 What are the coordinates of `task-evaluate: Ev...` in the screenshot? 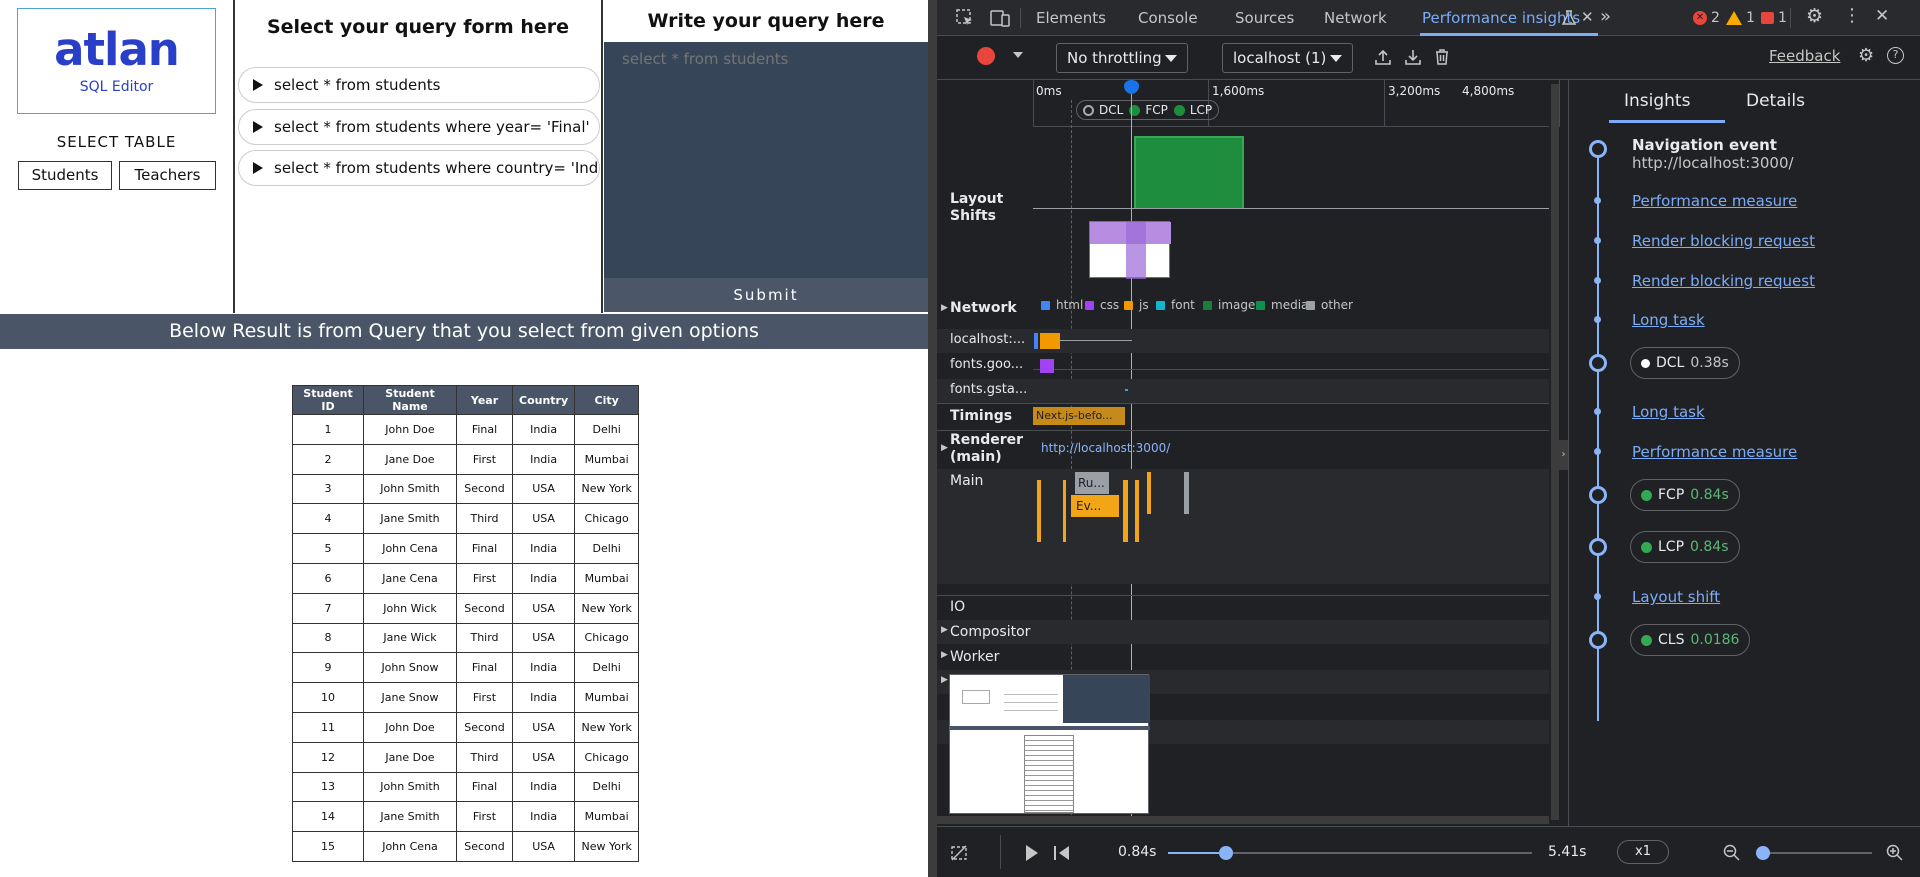 It's located at (1095, 506).